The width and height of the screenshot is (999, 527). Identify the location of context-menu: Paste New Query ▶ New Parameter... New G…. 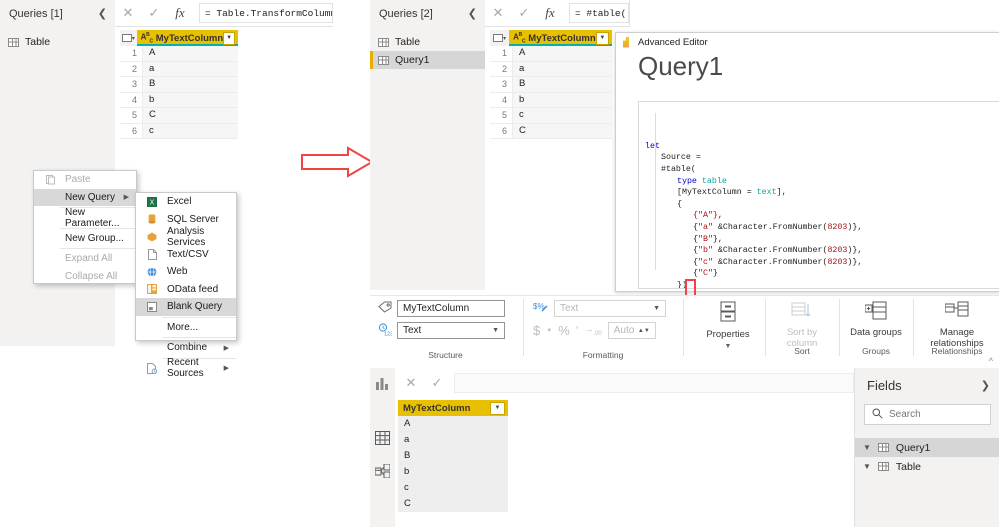
(85, 227).